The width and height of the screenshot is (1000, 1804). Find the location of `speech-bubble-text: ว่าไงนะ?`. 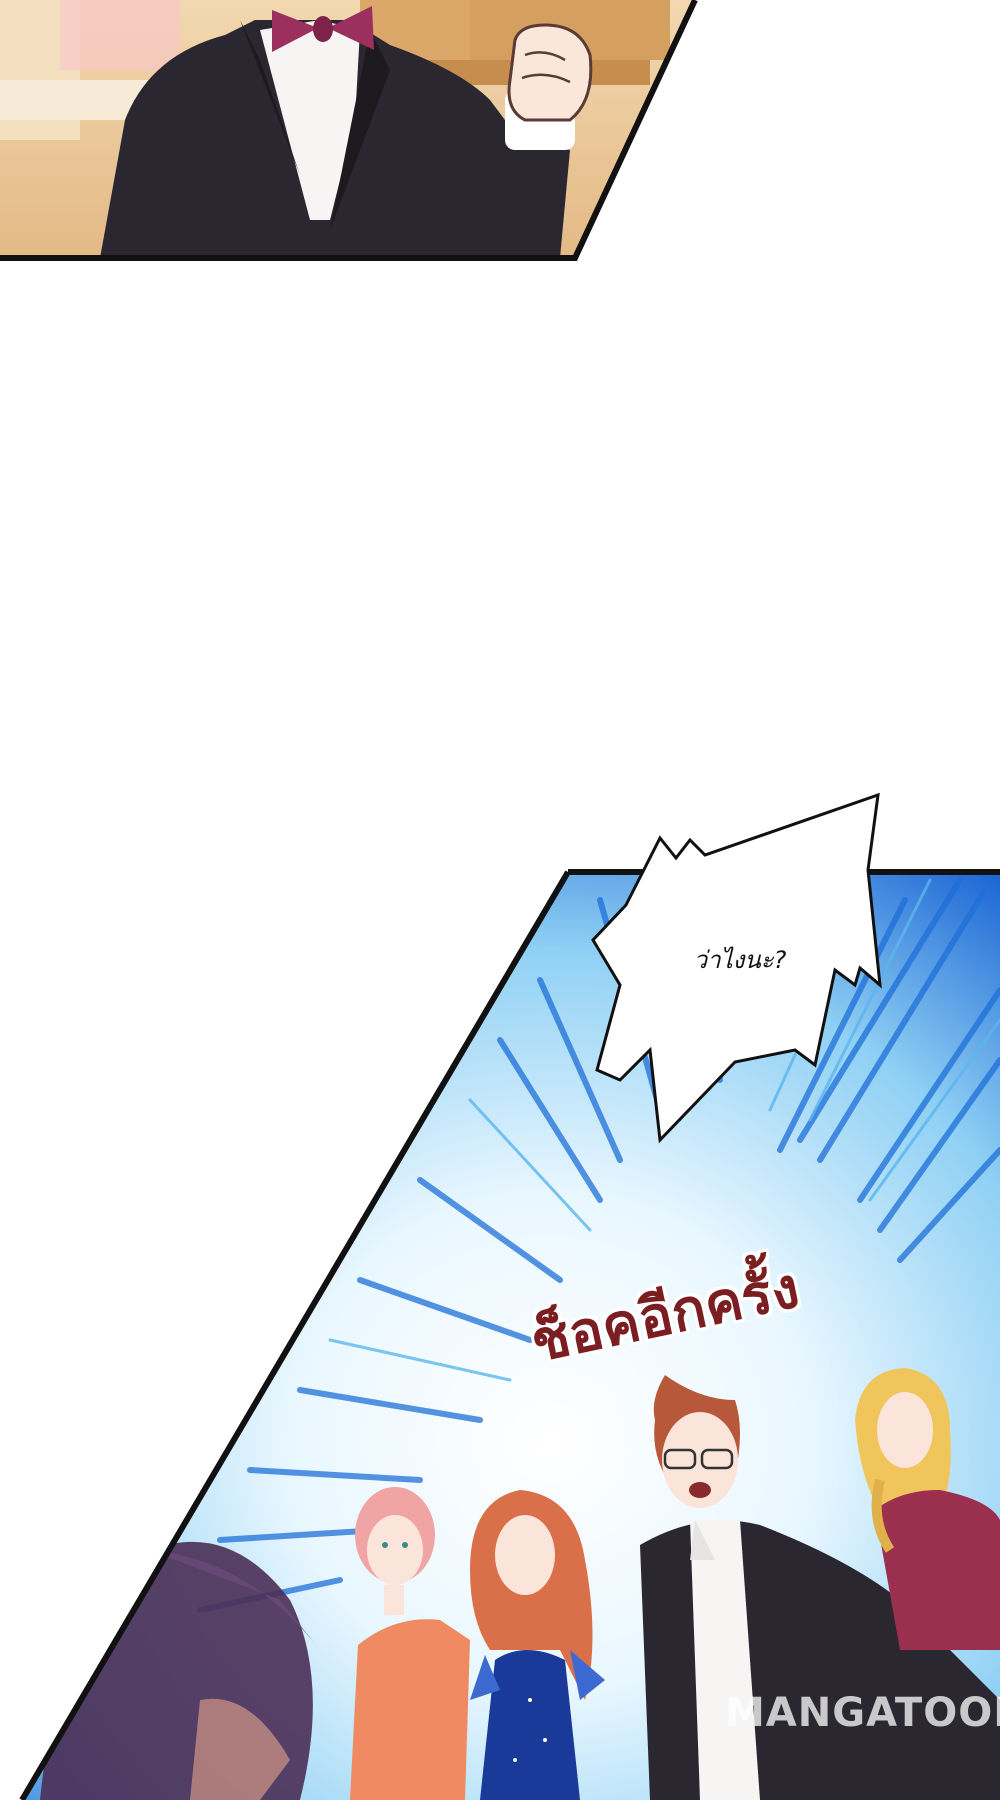

speech-bubble-text: ว่าไงนะ? is located at coordinates (740, 960).